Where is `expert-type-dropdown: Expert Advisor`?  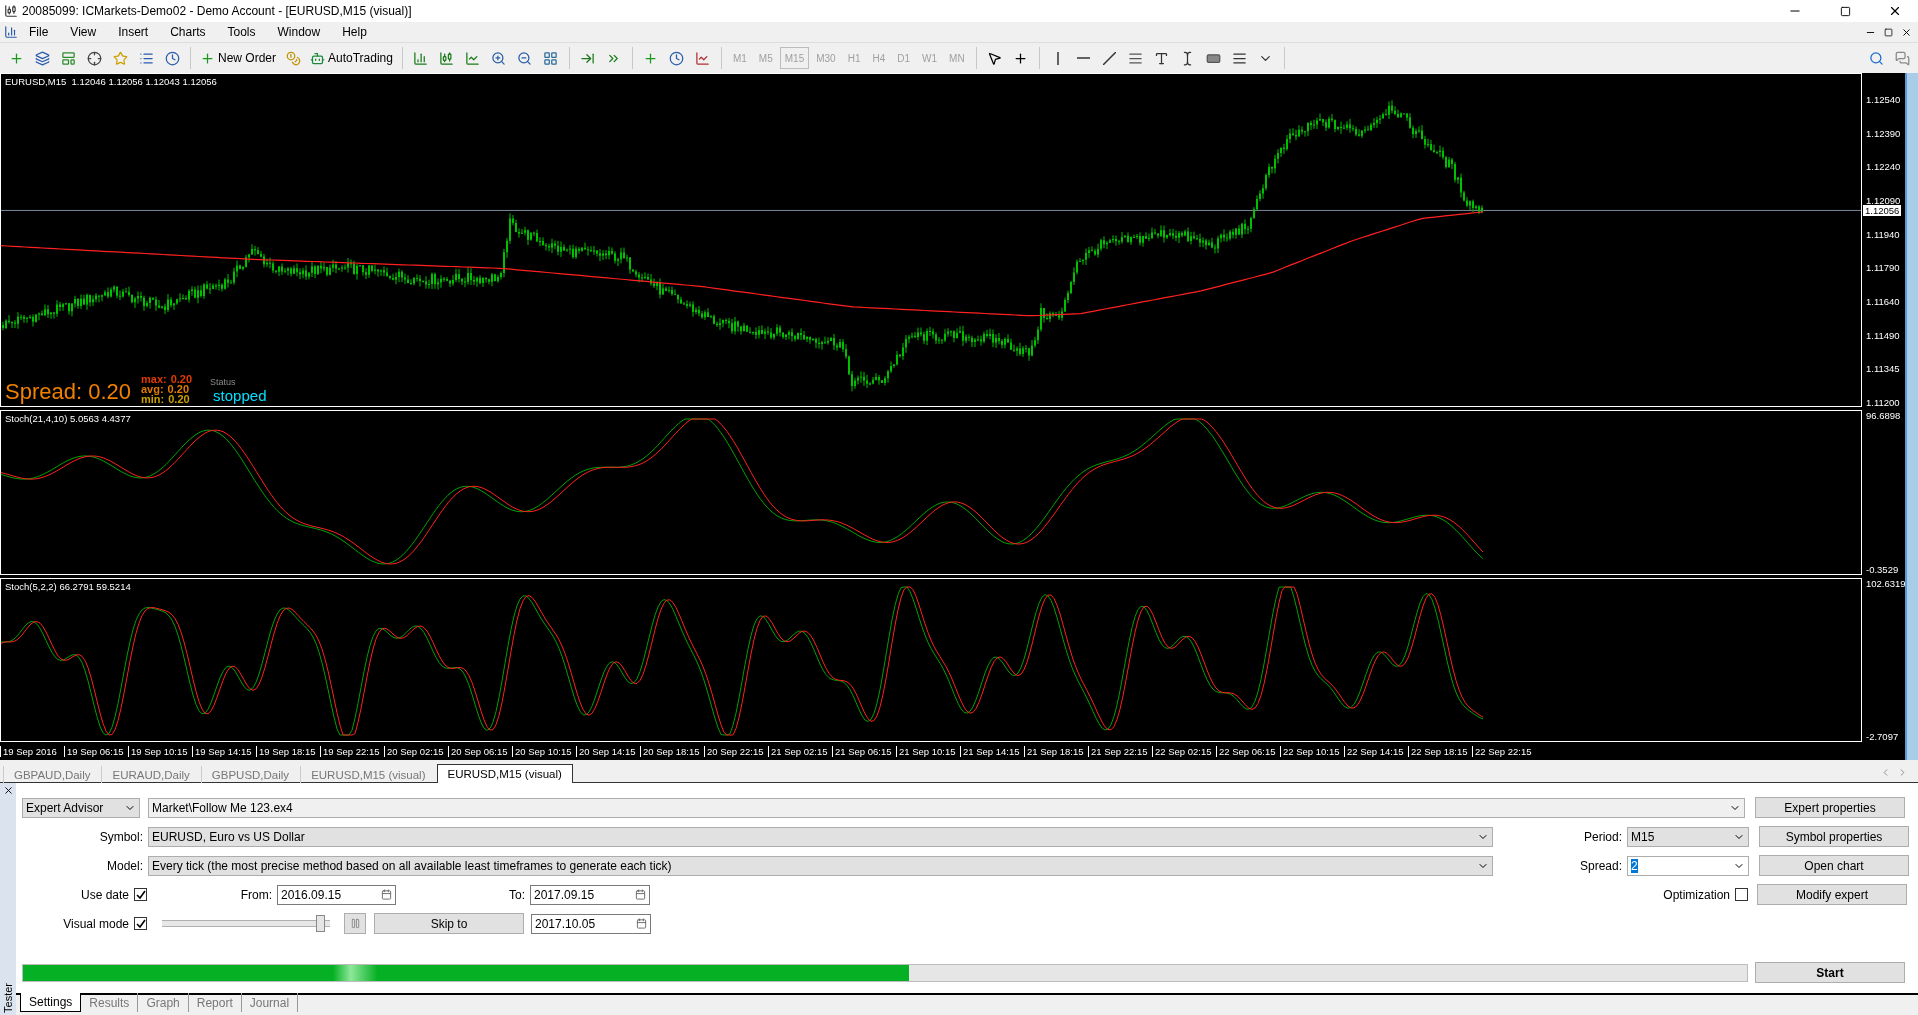 expert-type-dropdown: Expert Advisor is located at coordinates (81, 807).